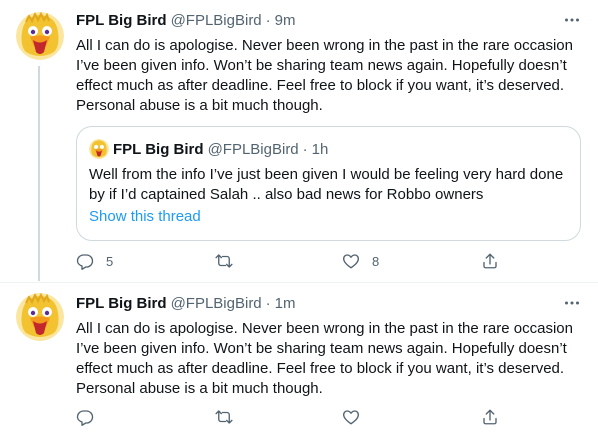 The height and width of the screenshot is (442, 598). I want to click on tweet-actions, so click(291, 417).